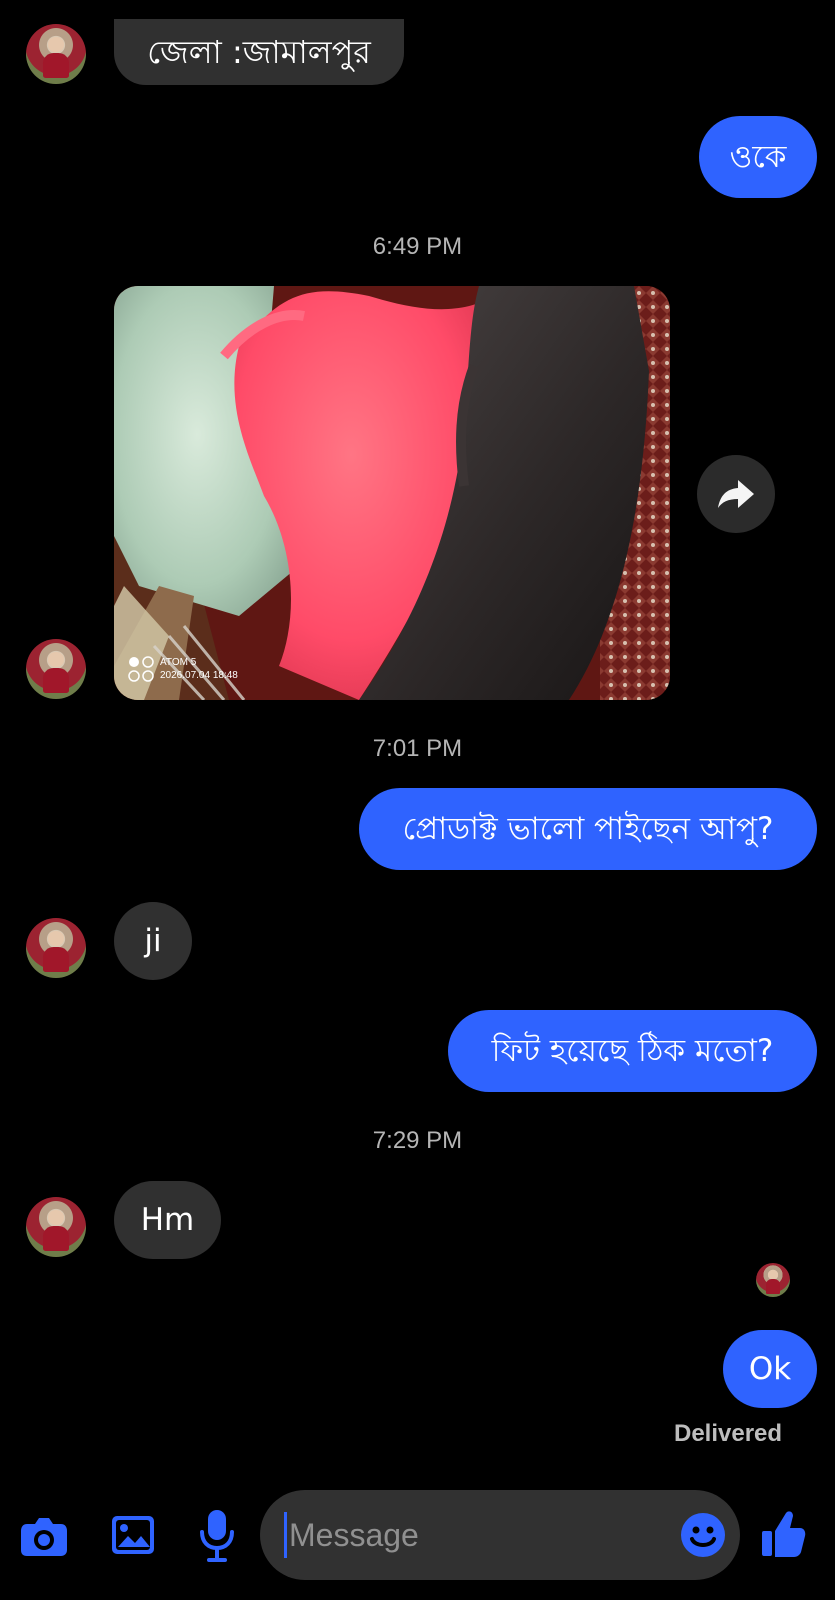  I want to click on watermark-brand: ATOM 5, so click(178, 662).